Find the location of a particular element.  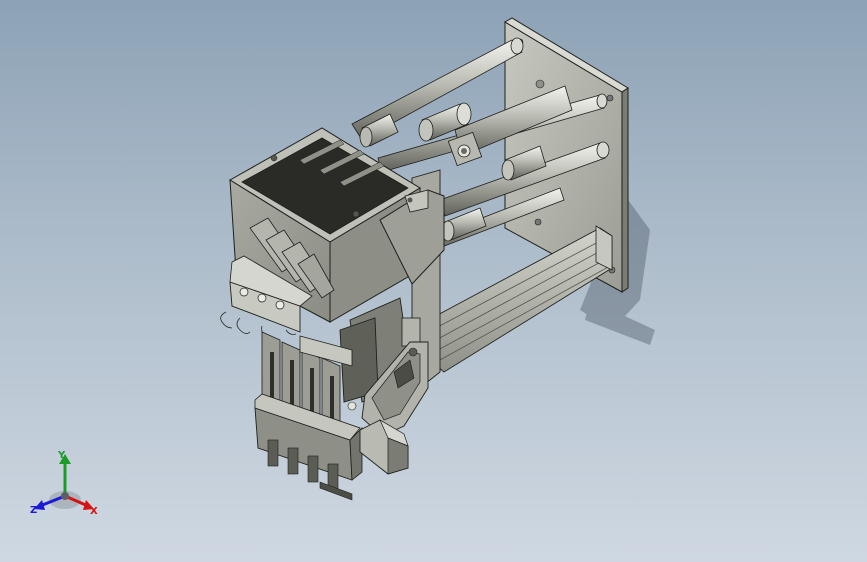

gripper-block is located at coordinates (308, 447).